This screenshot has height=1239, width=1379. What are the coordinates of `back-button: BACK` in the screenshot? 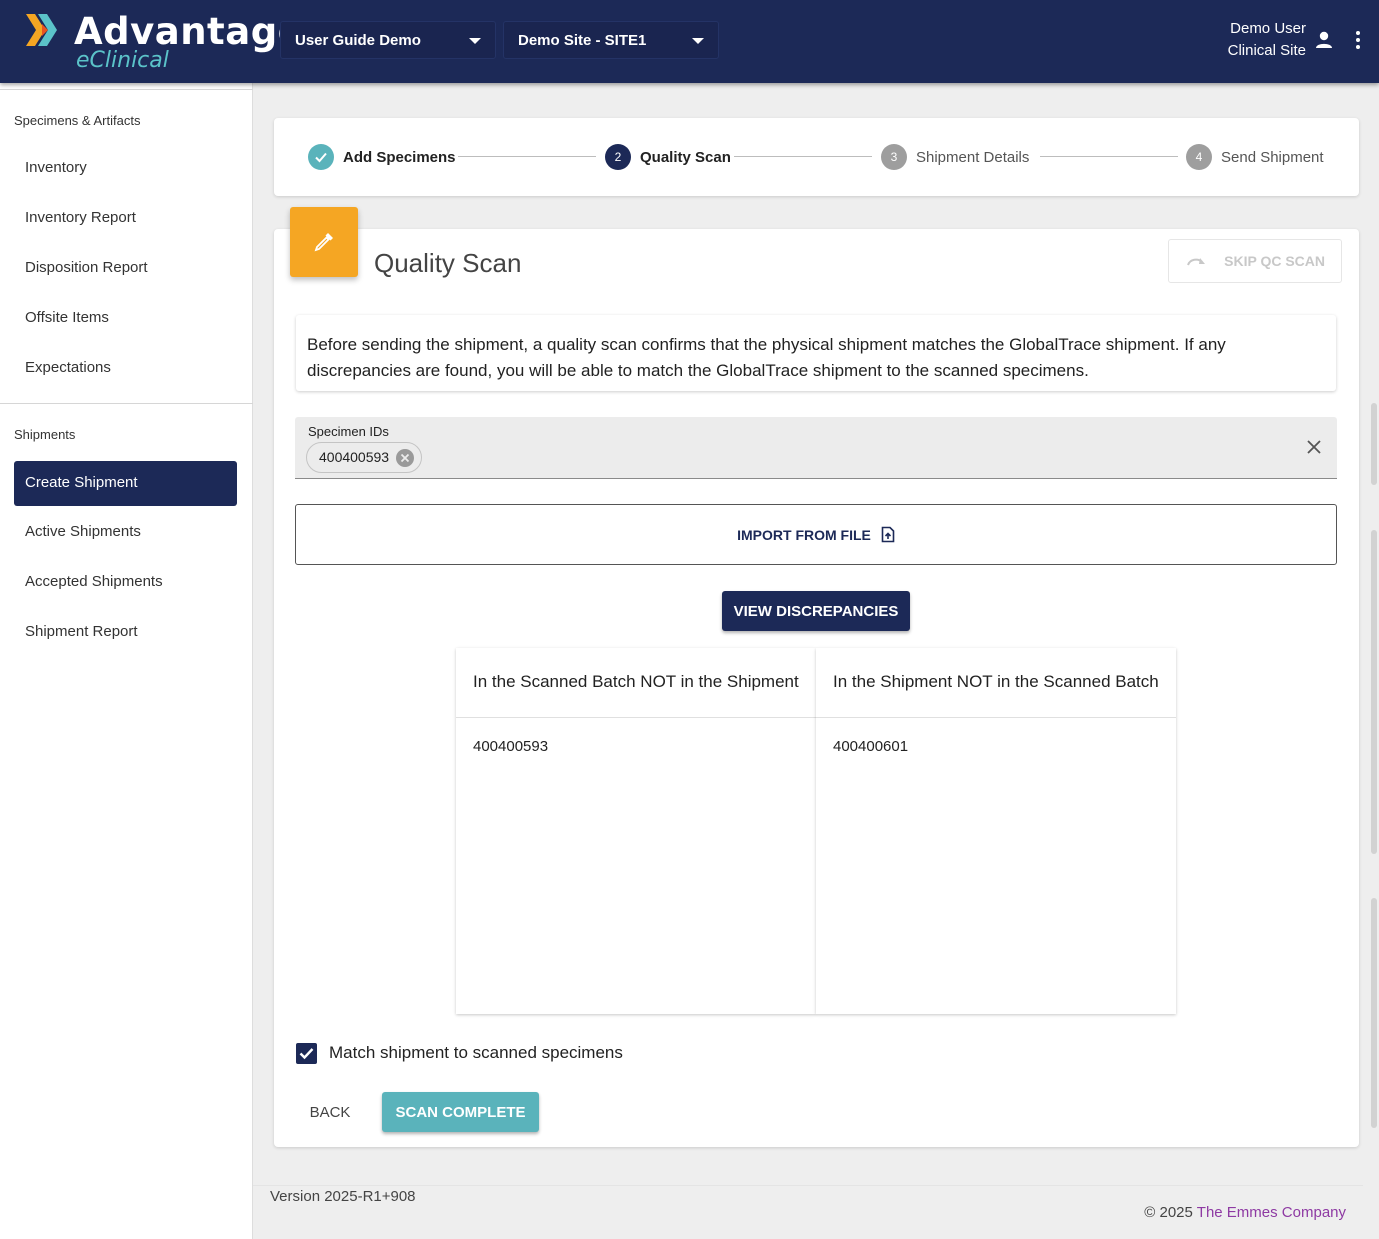 It's located at (330, 1112).